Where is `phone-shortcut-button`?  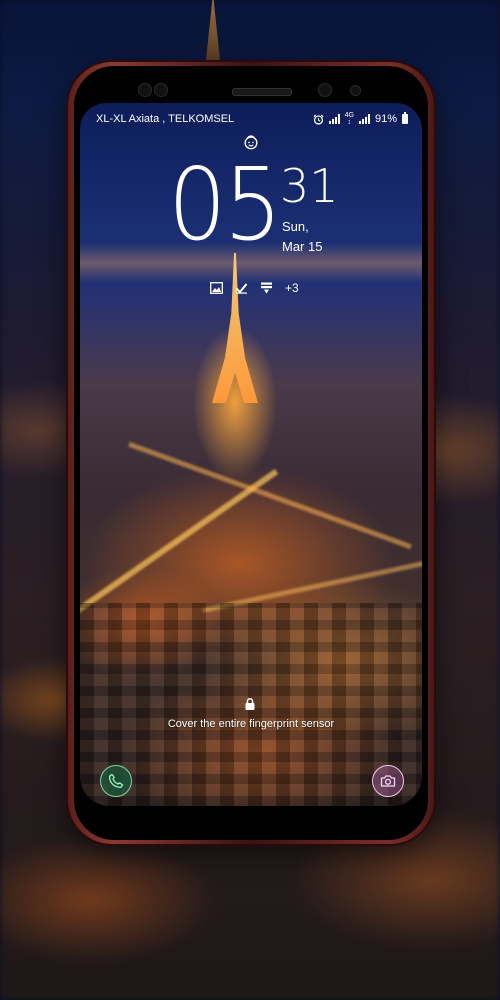
phone-shortcut-button is located at coordinates (116, 781).